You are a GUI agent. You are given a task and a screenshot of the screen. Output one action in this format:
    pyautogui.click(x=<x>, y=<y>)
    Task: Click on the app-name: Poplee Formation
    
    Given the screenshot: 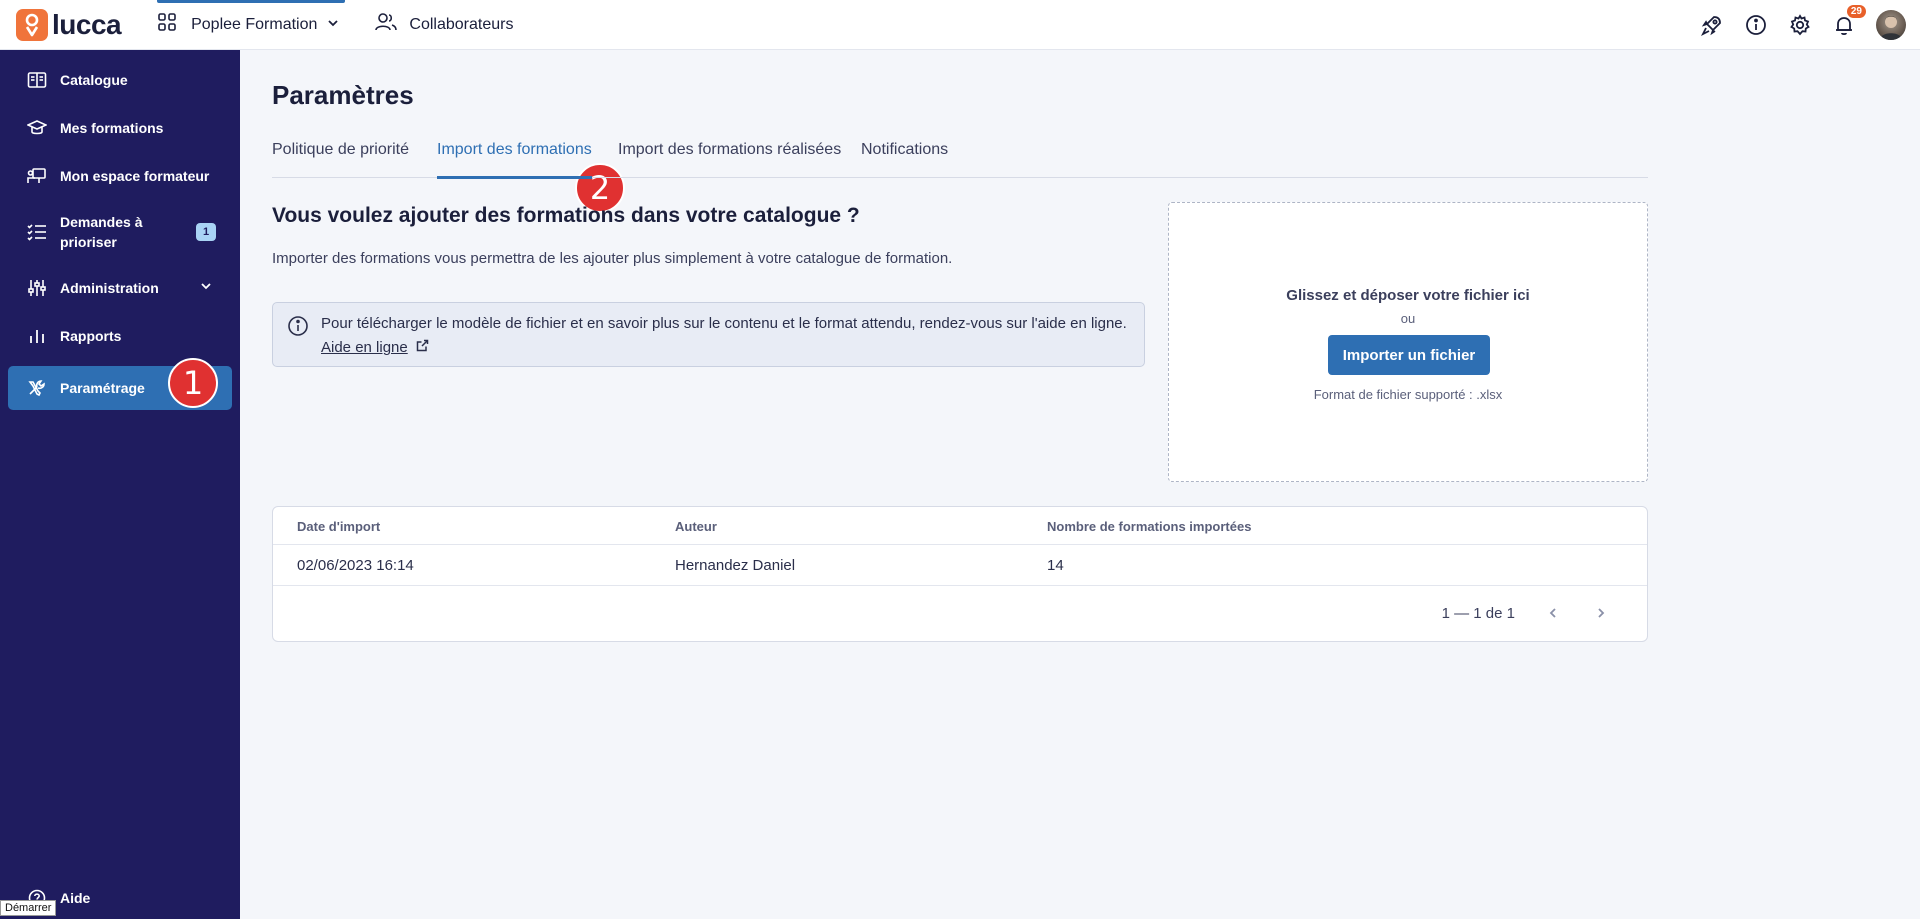 What is the action you would take?
    pyautogui.click(x=254, y=24)
    